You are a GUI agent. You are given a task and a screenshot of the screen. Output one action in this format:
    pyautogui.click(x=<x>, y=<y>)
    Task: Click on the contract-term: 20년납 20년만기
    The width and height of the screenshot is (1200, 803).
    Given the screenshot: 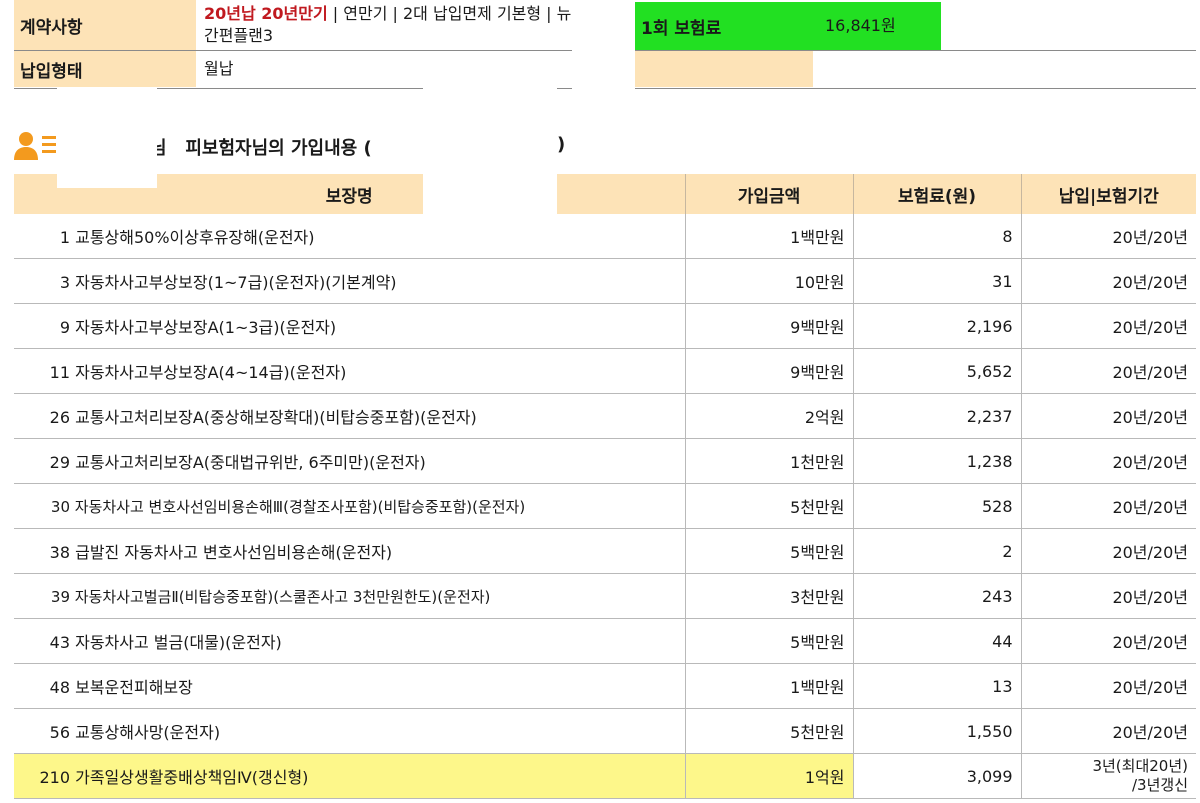 What is the action you would take?
    pyautogui.click(x=266, y=13)
    